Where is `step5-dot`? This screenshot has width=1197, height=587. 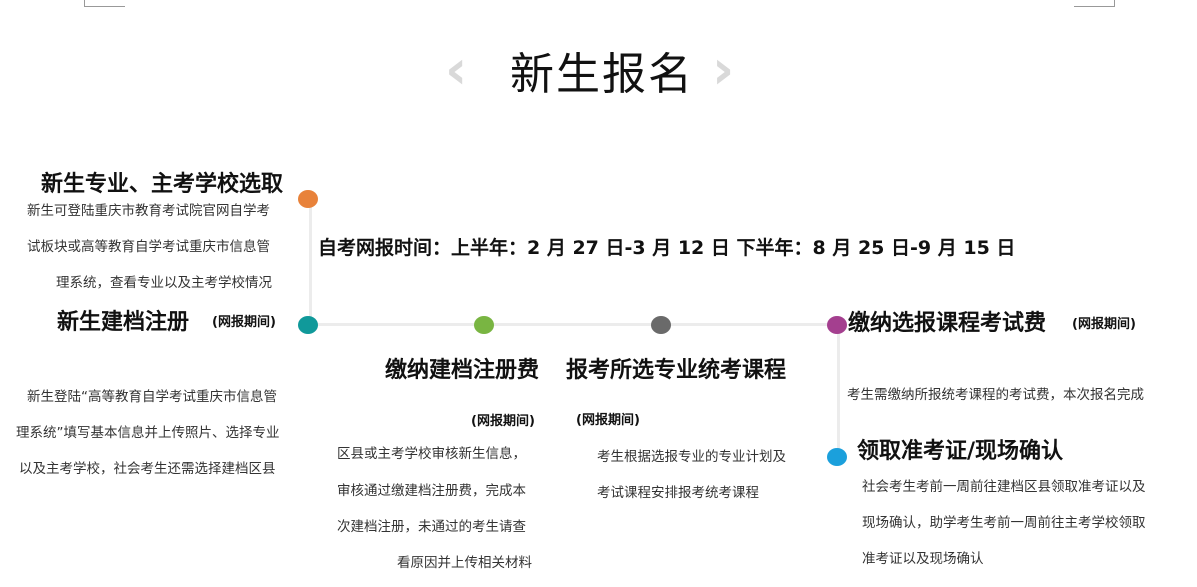 step5-dot is located at coordinates (837, 325).